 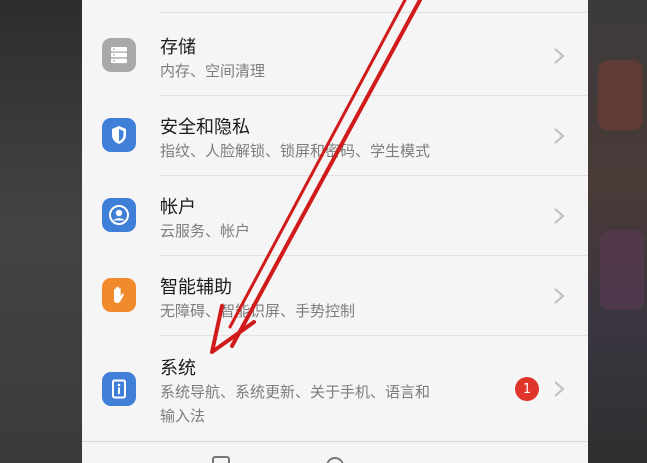 I want to click on item-subtitle-line2: 输入法, so click(x=183, y=416).